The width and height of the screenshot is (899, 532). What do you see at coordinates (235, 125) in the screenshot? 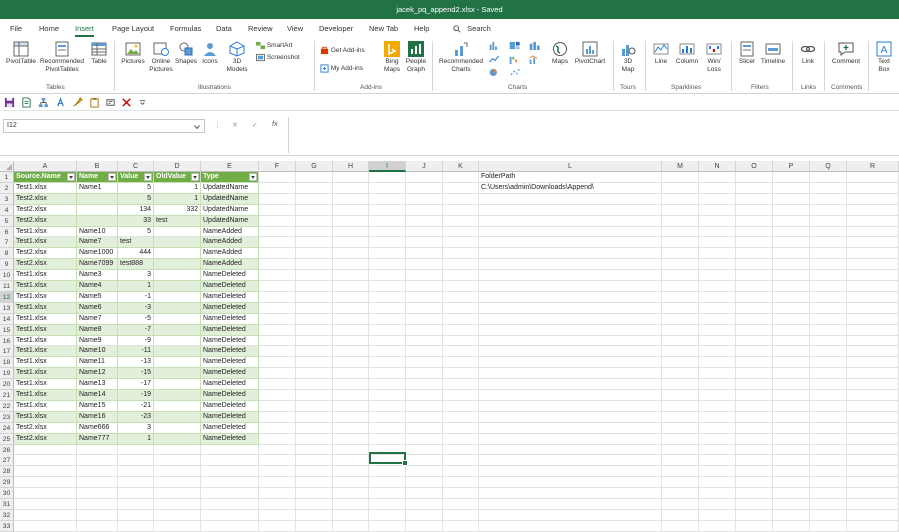
I see `cancel-icon: ✕` at bounding box center [235, 125].